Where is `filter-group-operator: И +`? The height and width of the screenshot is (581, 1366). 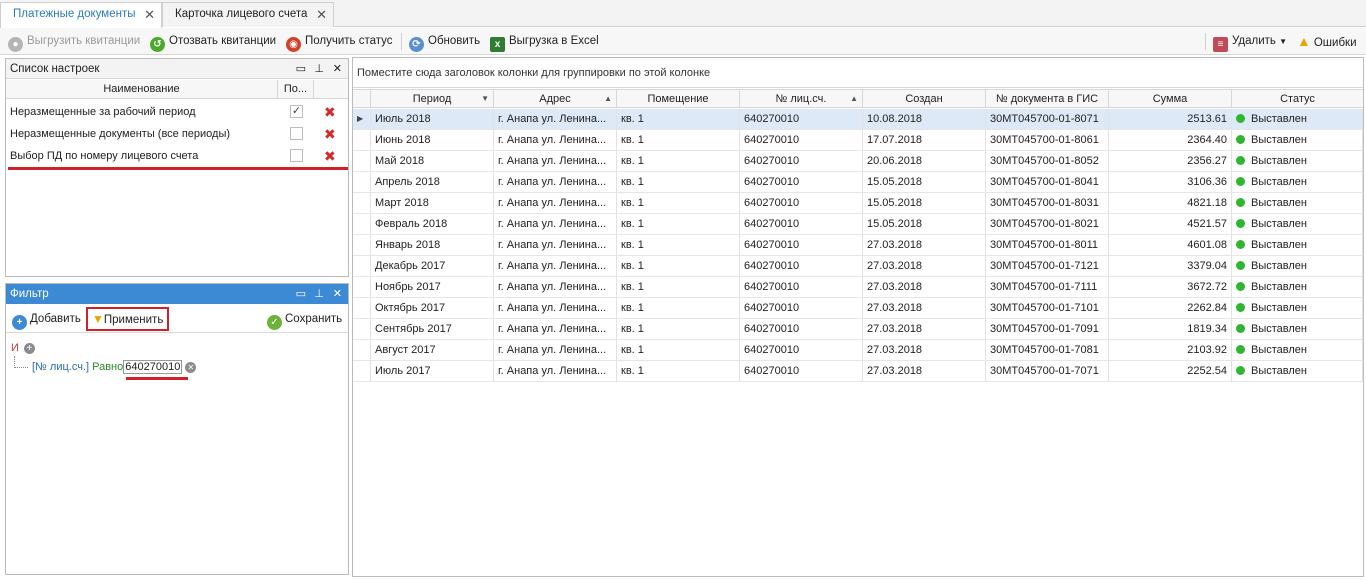 filter-group-operator: И + is located at coordinates (23, 348).